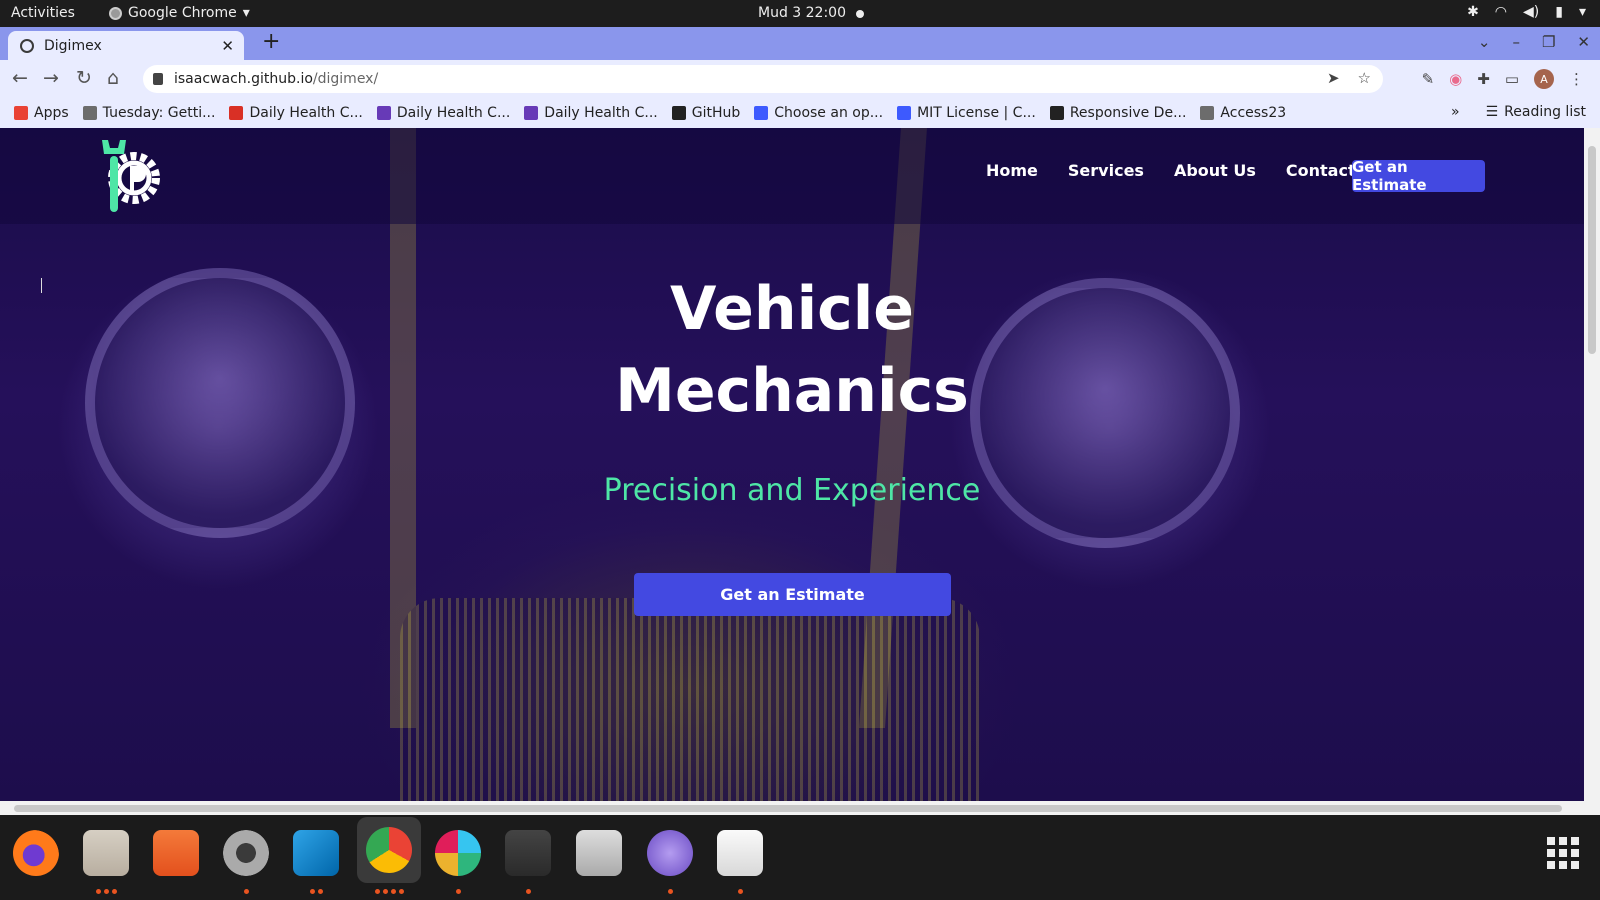 Image resolution: width=1600 pixels, height=900 pixels. Describe the element at coordinates (800, 43) in the screenshot. I see `tab-strip: Digimex ✕ + ⌄ – ❐ ✕` at that location.